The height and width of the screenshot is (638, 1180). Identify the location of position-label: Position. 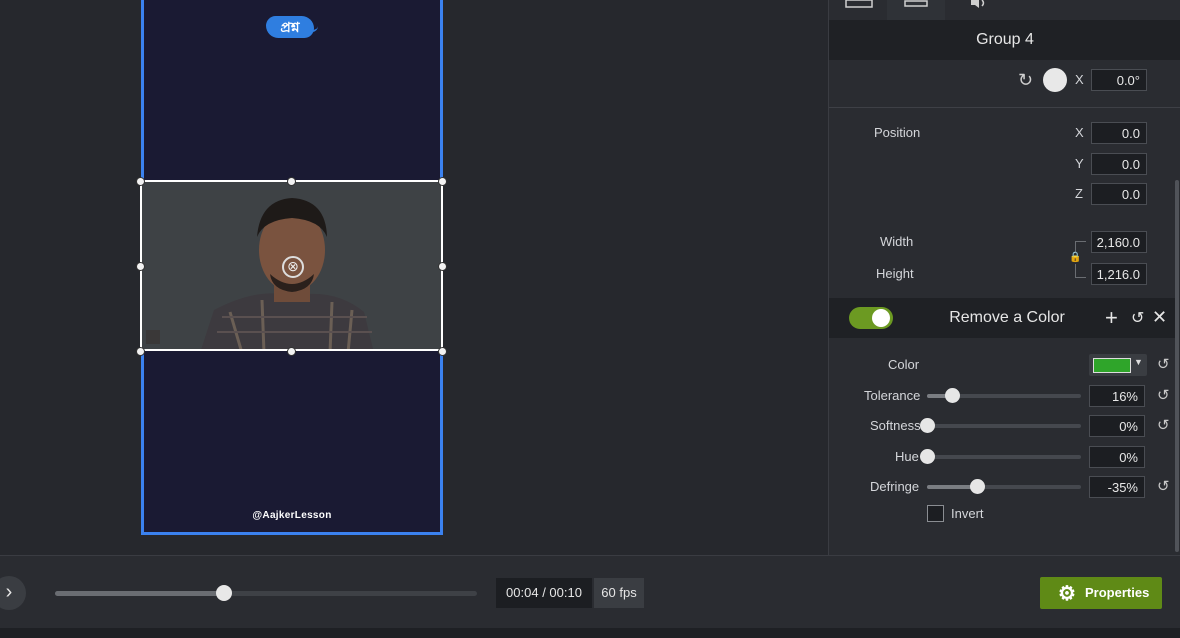
(897, 132).